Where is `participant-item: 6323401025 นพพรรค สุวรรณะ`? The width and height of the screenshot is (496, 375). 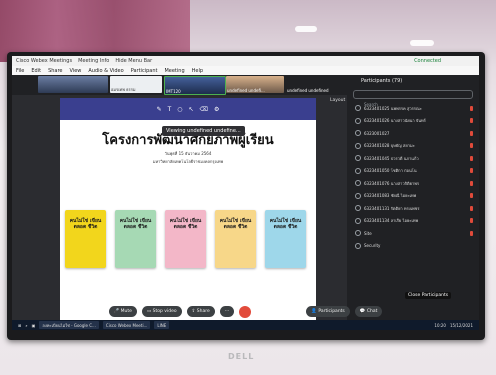
participant-item: 6323401025 นพพรรค สุวรรณะ is located at coordinates (413, 108).